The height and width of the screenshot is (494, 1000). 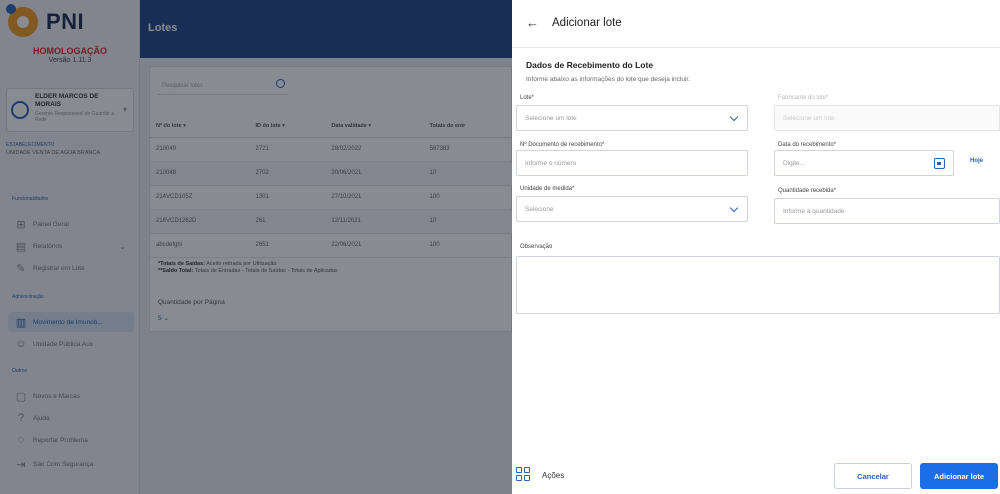 I want to click on documento-input: Informe o número, so click(x=632, y=163).